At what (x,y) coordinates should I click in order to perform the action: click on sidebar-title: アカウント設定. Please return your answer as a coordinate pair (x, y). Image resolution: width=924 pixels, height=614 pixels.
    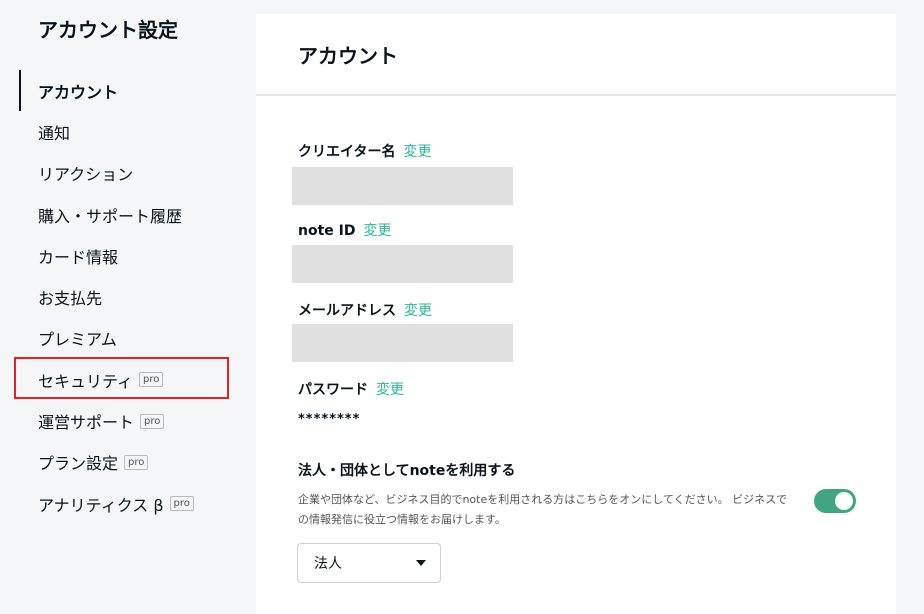
    Looking at the image, I should click on (108, 30).